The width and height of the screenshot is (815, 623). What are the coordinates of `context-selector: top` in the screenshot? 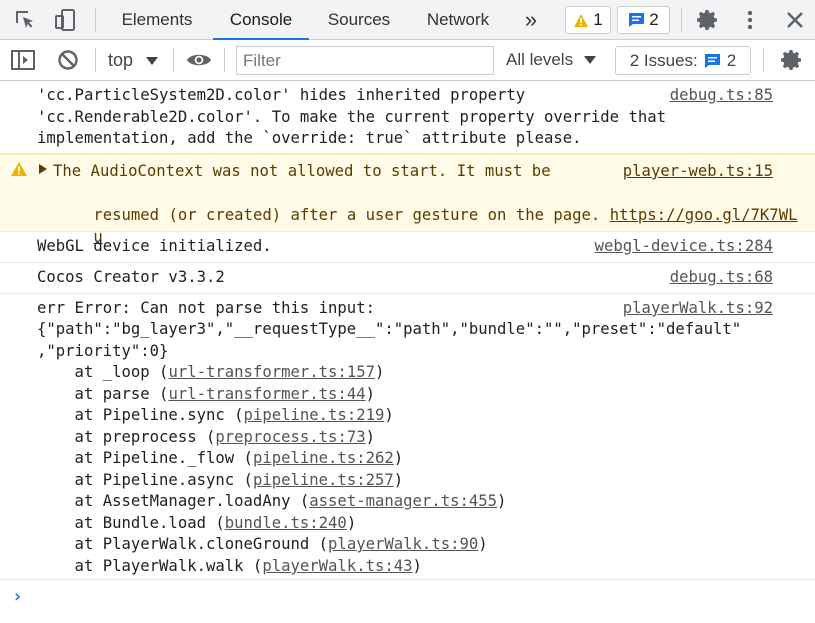 It's located at (133, 60).